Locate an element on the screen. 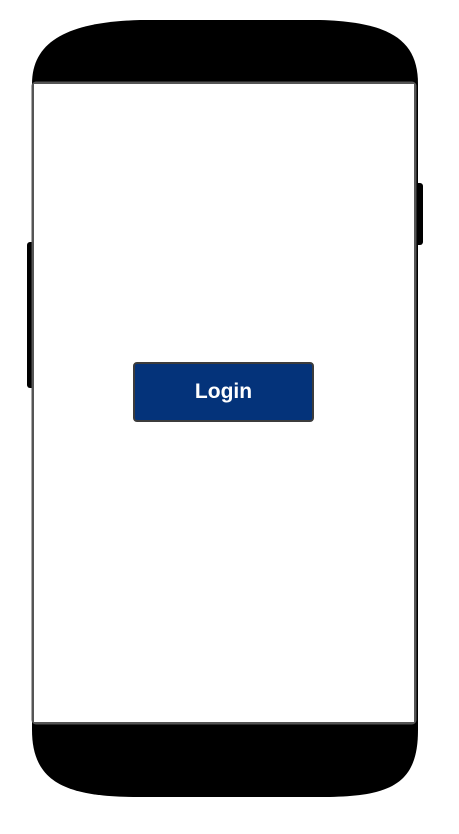  login-button: Login is located at coordinates (223, 392).